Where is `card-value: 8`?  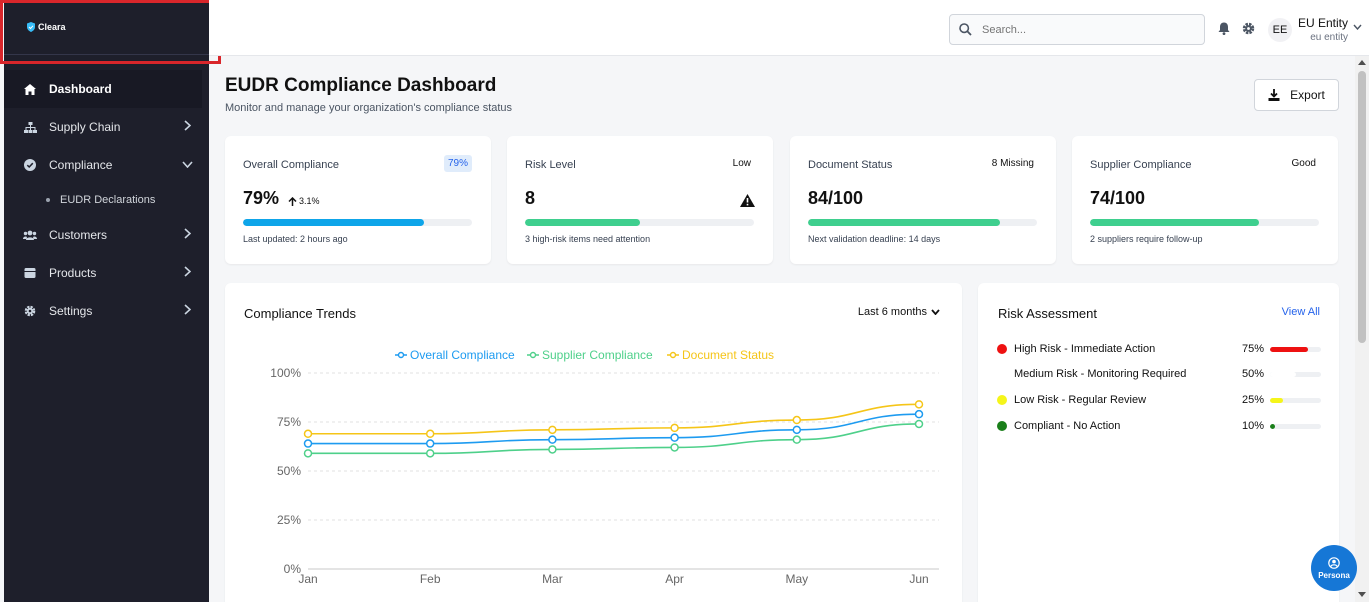
card-value: 8 is located at coordinates (530, 198).